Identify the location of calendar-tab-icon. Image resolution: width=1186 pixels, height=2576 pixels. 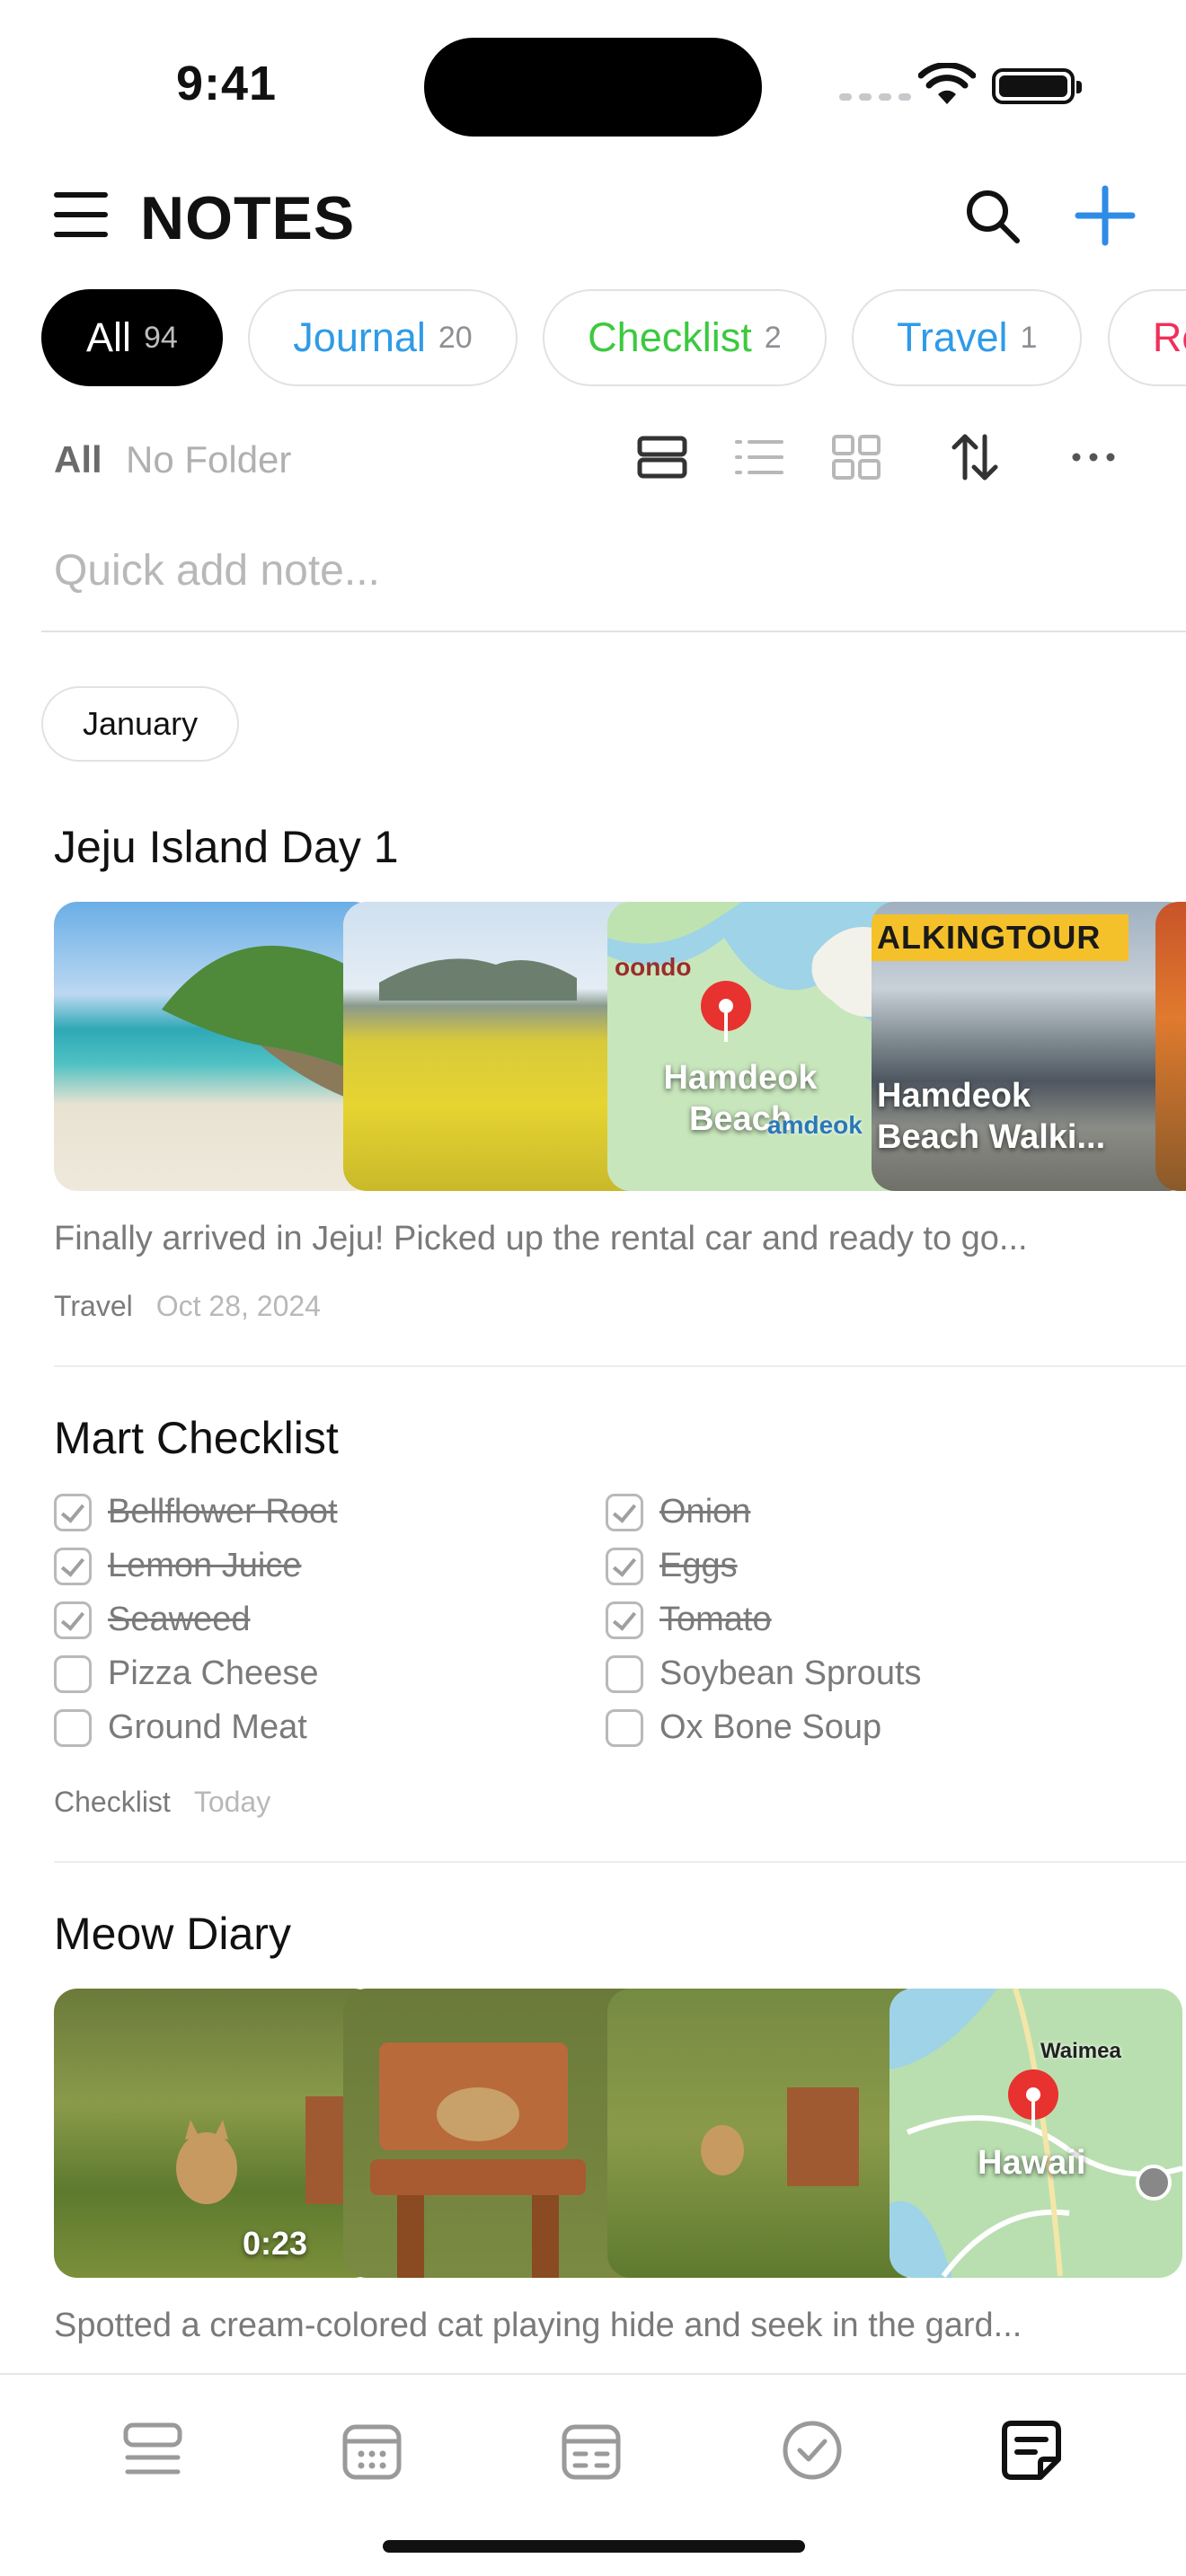
(372, 2450).